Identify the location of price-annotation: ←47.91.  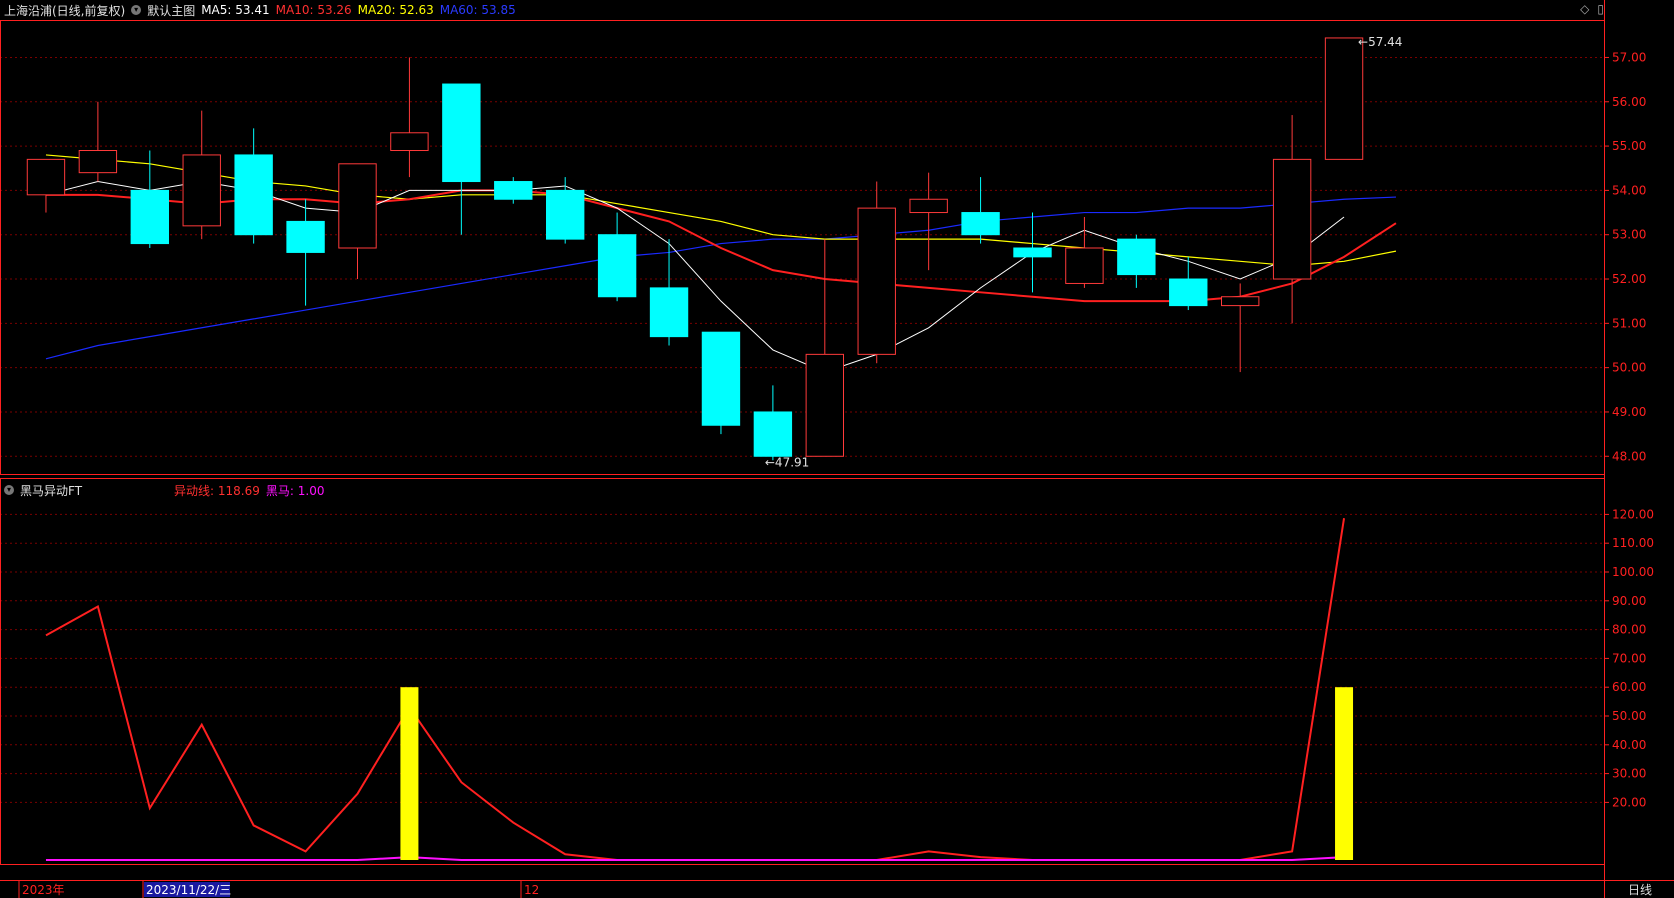
(787, 462).